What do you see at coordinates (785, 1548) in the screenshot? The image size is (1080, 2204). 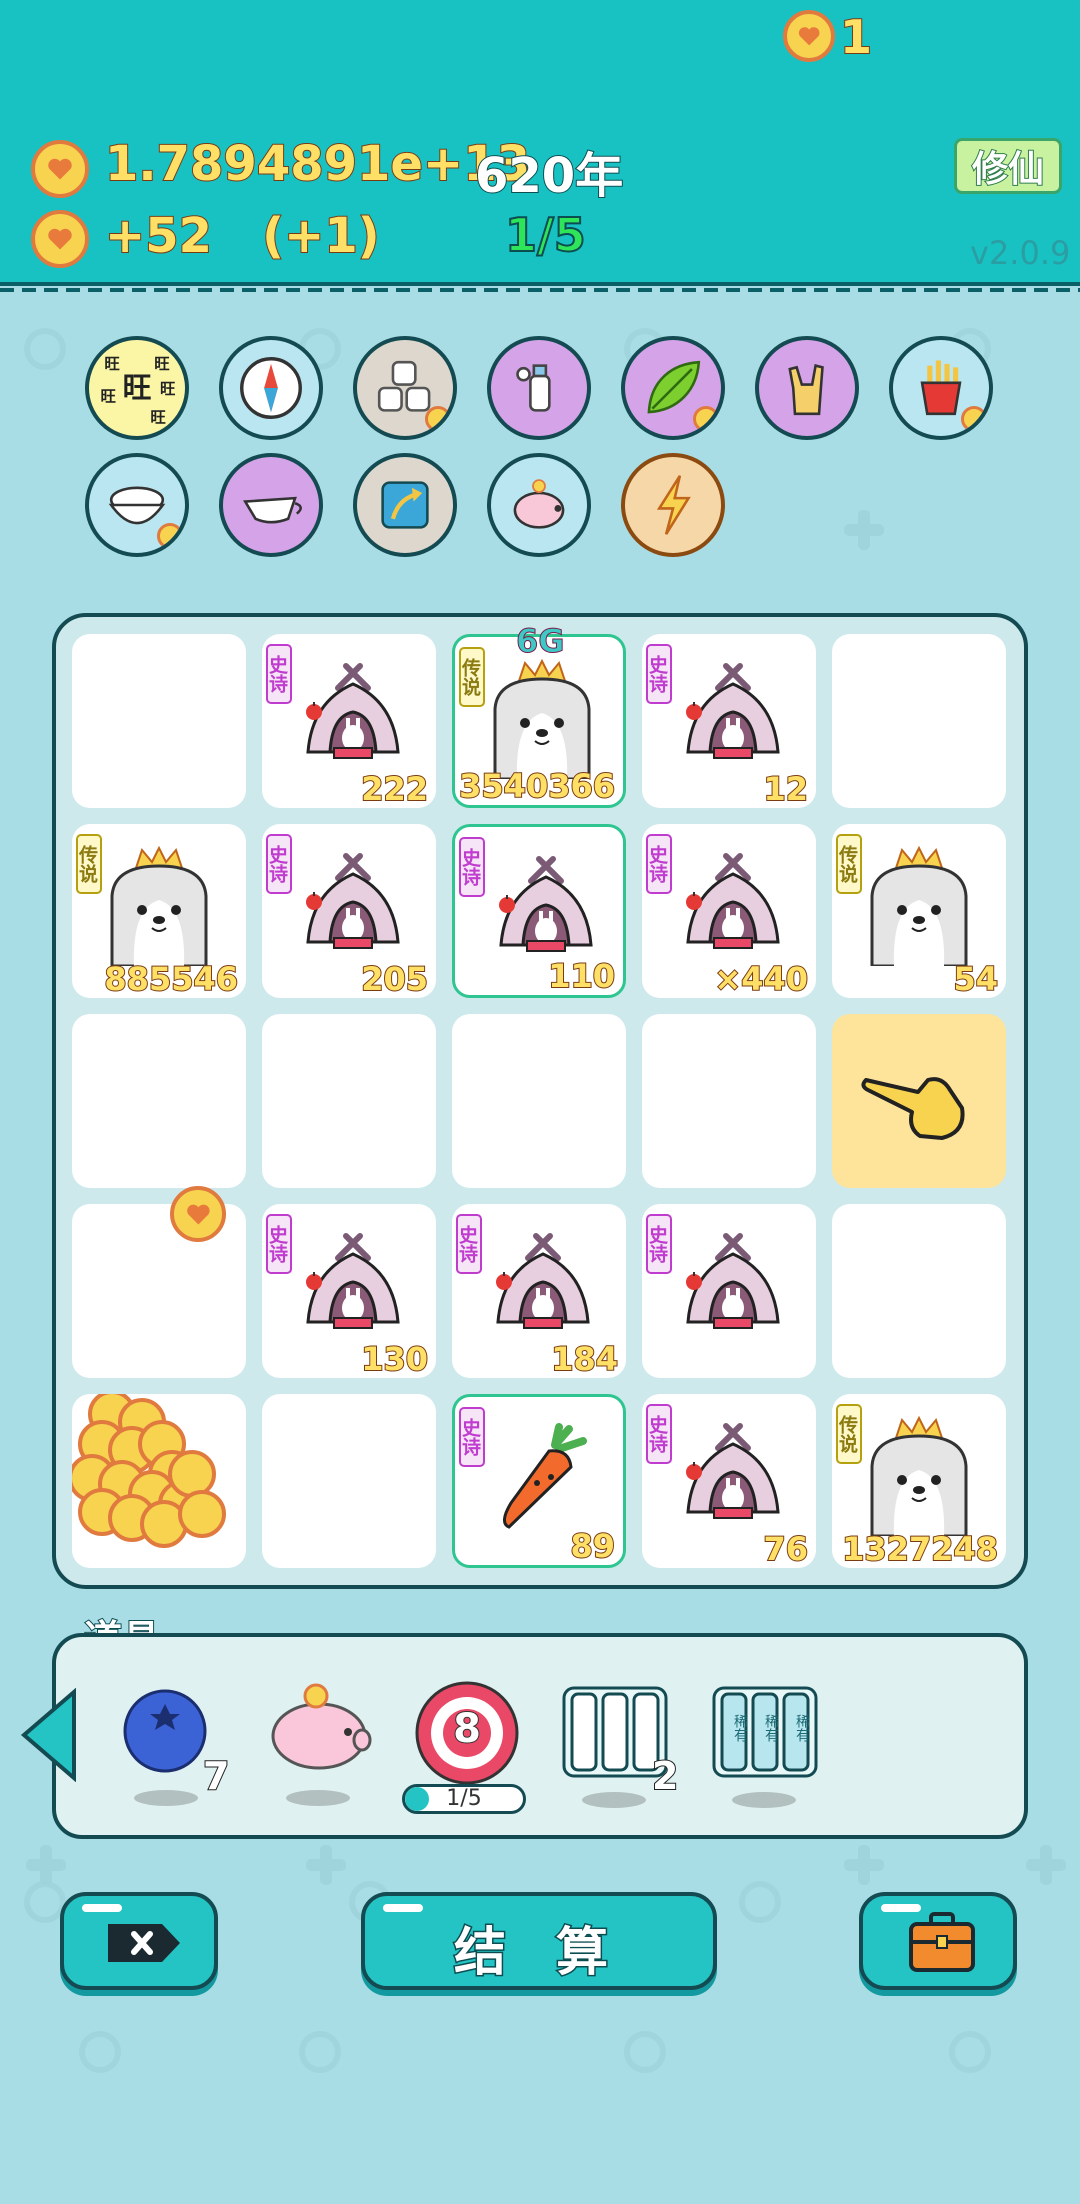 I see `cell-count: 76` at bounding box center [785, 1548].